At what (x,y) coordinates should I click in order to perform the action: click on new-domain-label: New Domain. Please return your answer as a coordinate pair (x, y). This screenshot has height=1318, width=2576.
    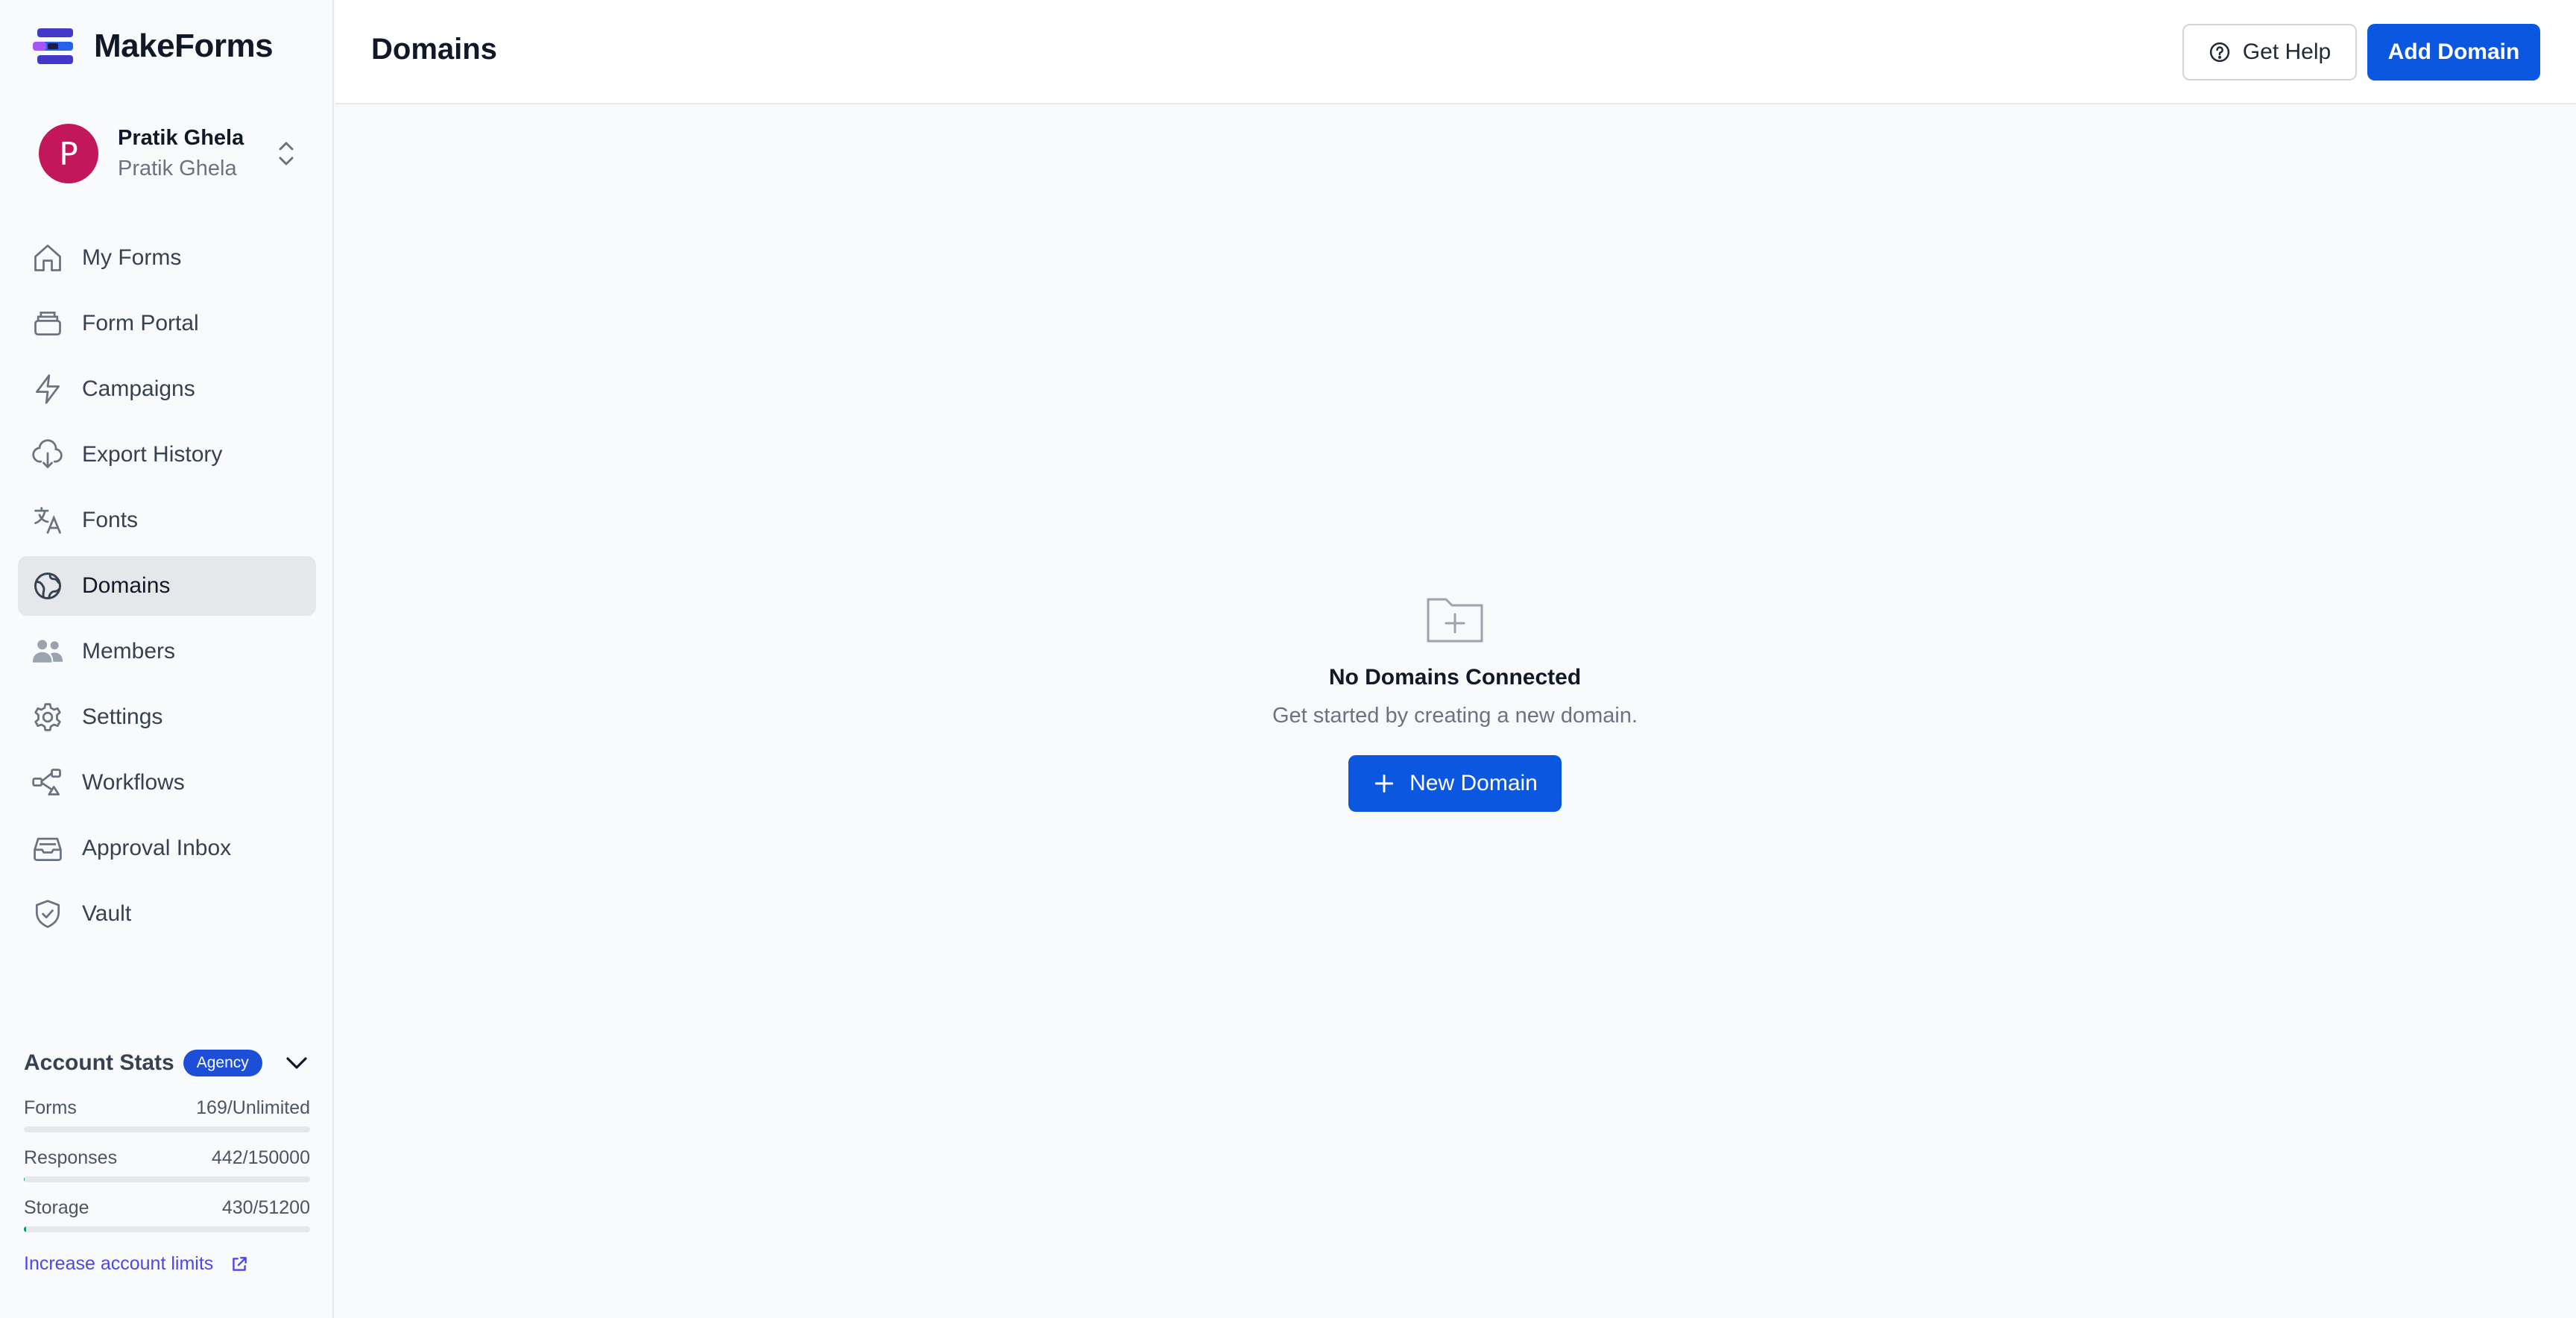
    Looking at the image, I should click on (1473, 783).